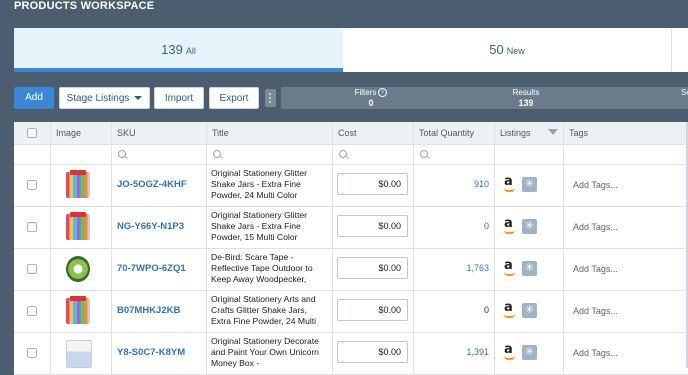 The height and width of the screenshot is (375, 688). Describe the element at coordinates (507, 50) in the screenshot. I see `tab-new: 50 New` at that location.